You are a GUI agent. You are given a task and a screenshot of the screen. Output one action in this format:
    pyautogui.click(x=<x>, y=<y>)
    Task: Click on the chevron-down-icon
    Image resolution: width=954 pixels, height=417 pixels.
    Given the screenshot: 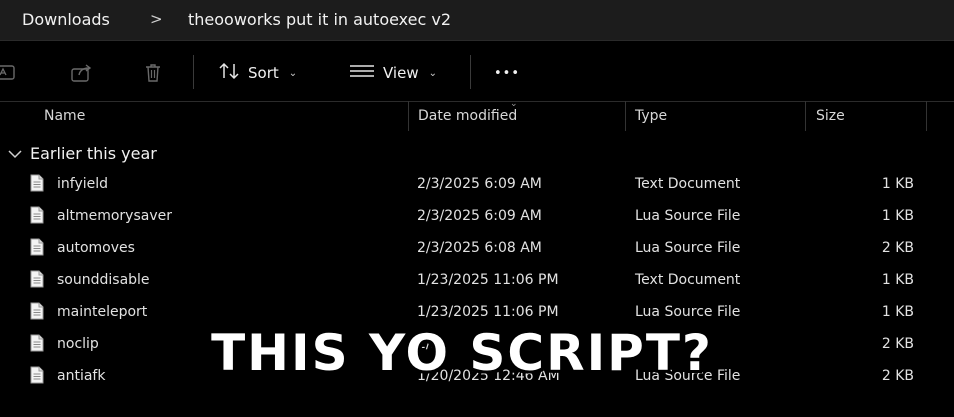 What is the action you would take?
    pyautogui.click(x=15, y=153)
    